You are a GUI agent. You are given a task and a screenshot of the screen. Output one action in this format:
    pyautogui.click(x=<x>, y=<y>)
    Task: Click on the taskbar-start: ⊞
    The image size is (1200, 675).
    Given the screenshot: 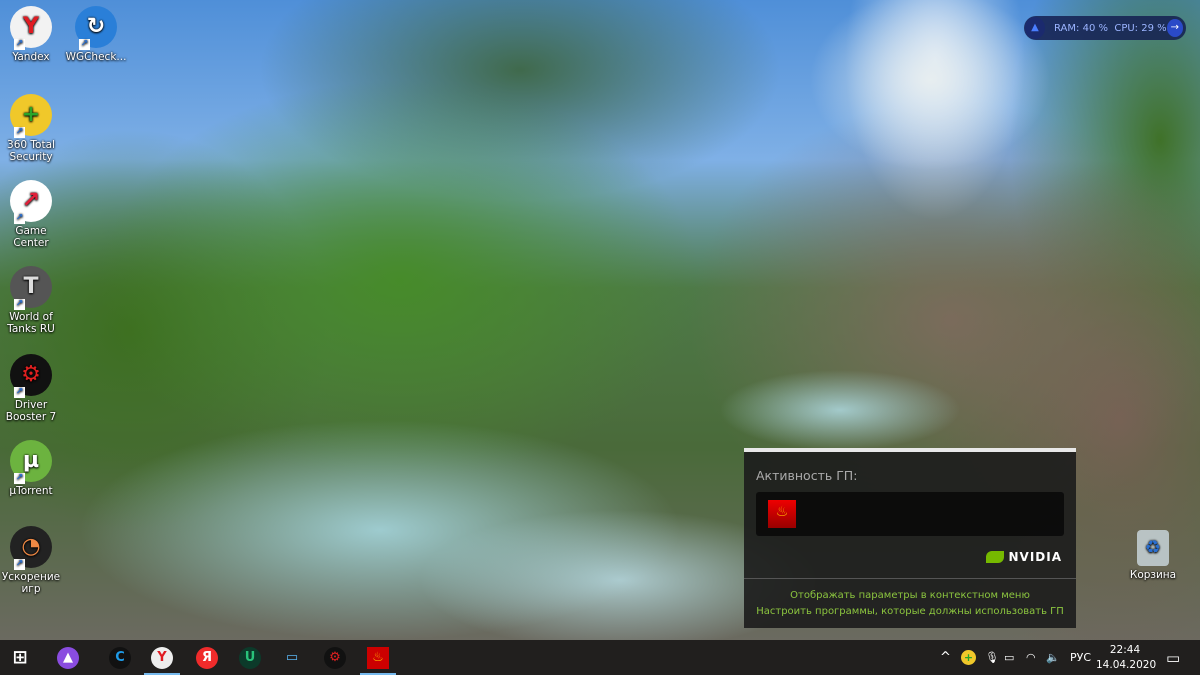 What is the action you would take?
    pyautogui.click(x=20, y=657)
    